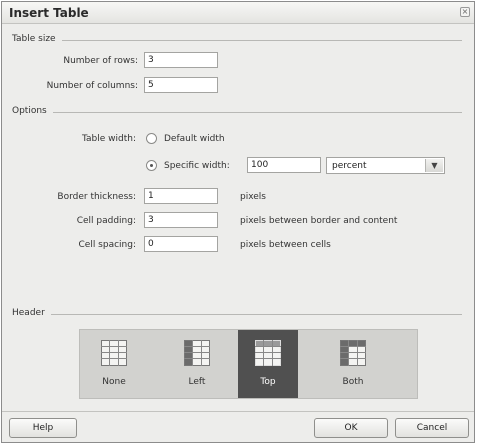 This screenshot has height=445, width=477. What do you see at coordinates (32, 111) in the screenshot?
I see `options-heading: Options` at bounding box center [32, 111].